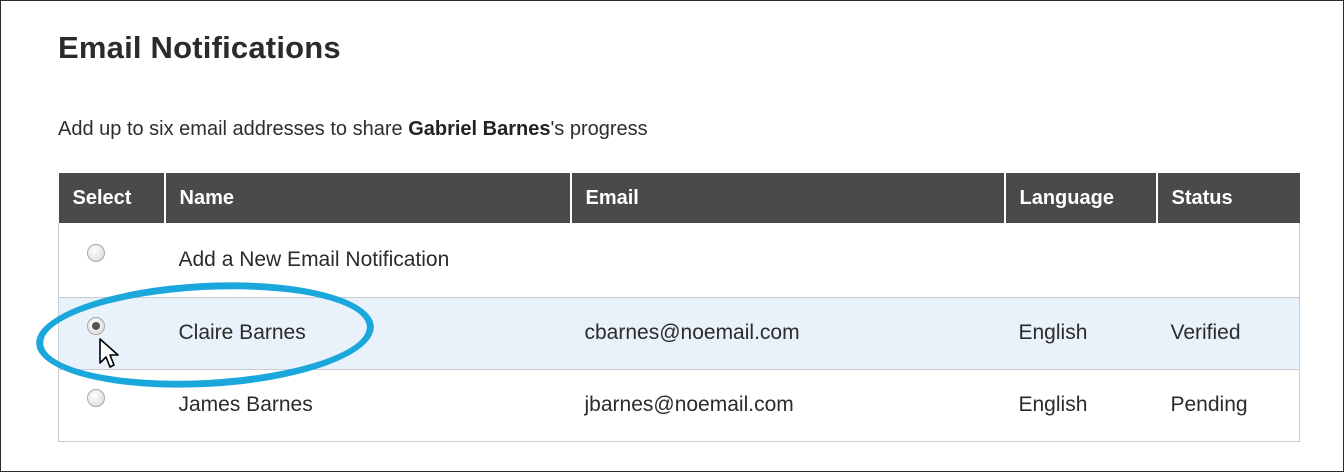 The height and width of the screenshot is (472, 1344). Describe the element at coordinates (96, 326) in the screenshot. I see `claire-barnes-radio` at that location.